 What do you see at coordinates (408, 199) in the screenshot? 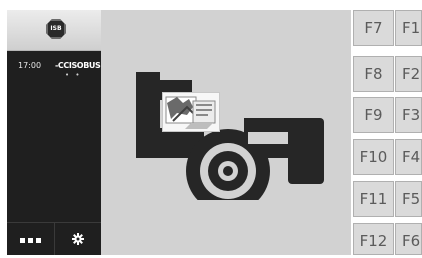
I see `softkey-f5: F5` at bounding box center [408, 199].